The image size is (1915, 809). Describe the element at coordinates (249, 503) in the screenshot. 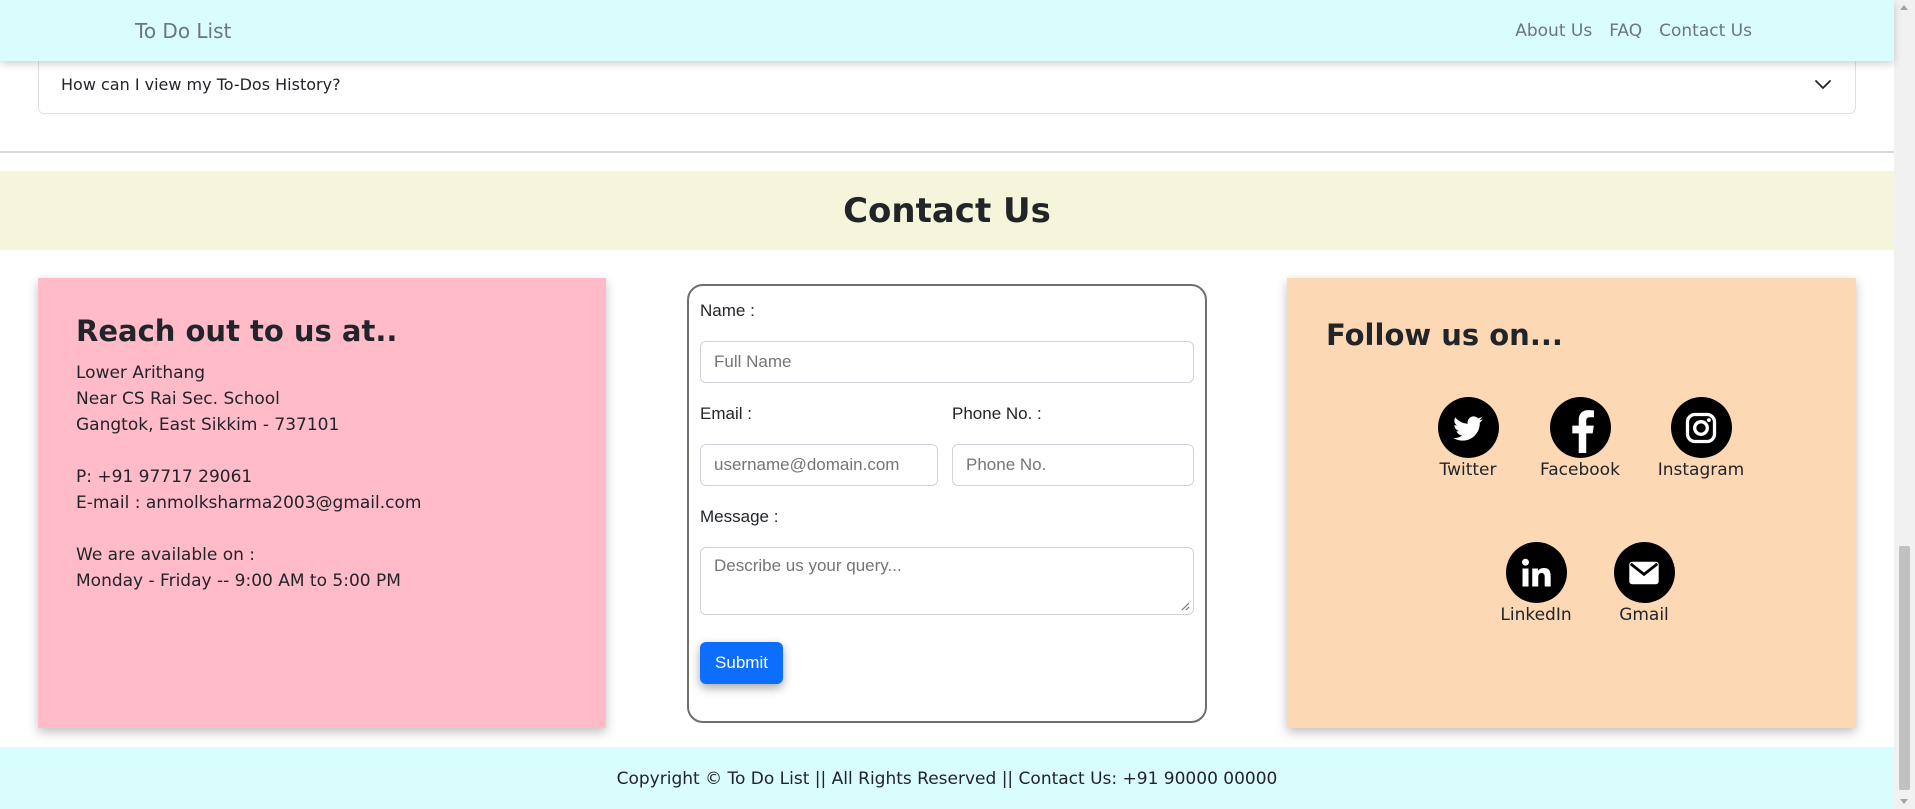

I see `email-text: E-mail : anmolksharma2003@gmail.com` at that location.